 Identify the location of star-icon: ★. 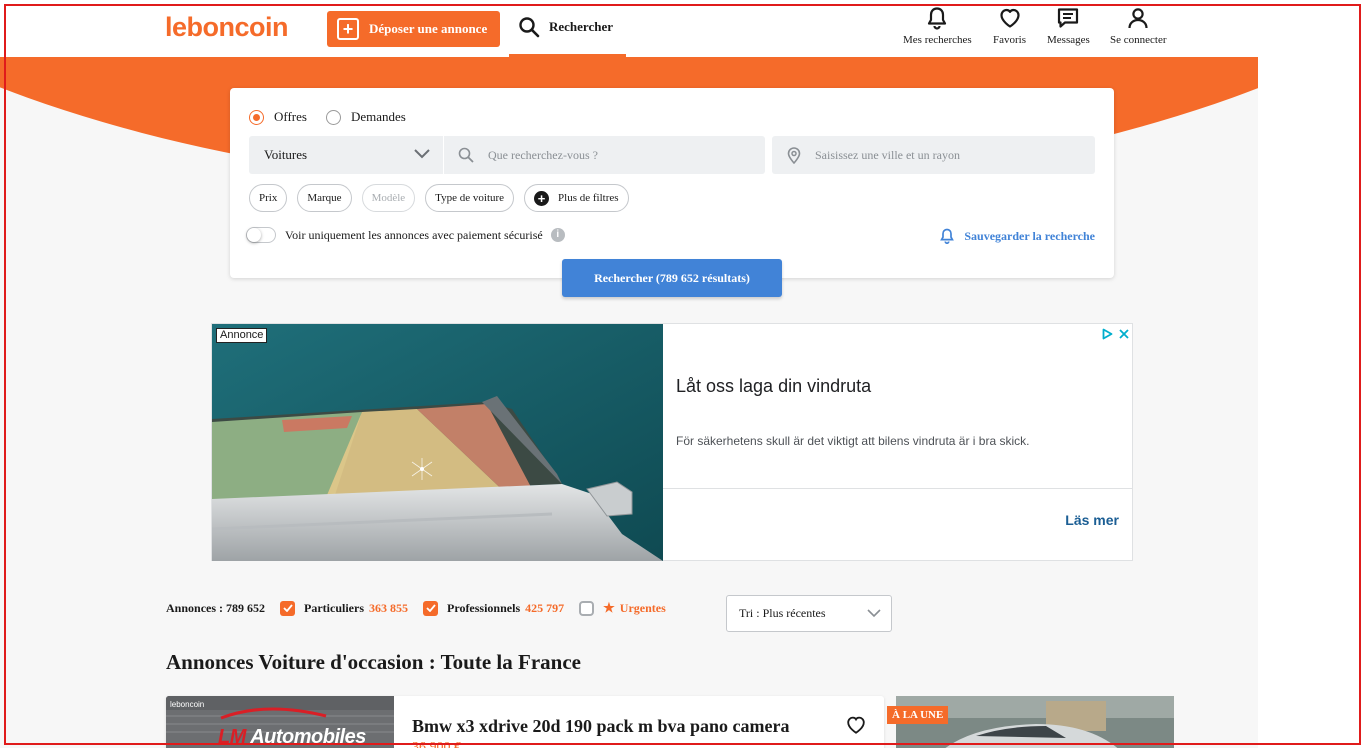
(609, 607).